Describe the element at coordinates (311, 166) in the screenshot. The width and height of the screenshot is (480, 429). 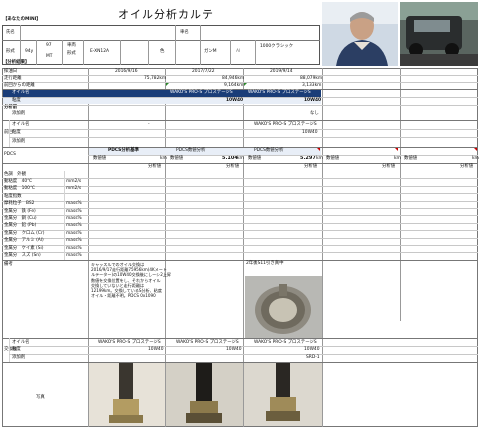
I see `judge-head-3: 分析値` at that location.